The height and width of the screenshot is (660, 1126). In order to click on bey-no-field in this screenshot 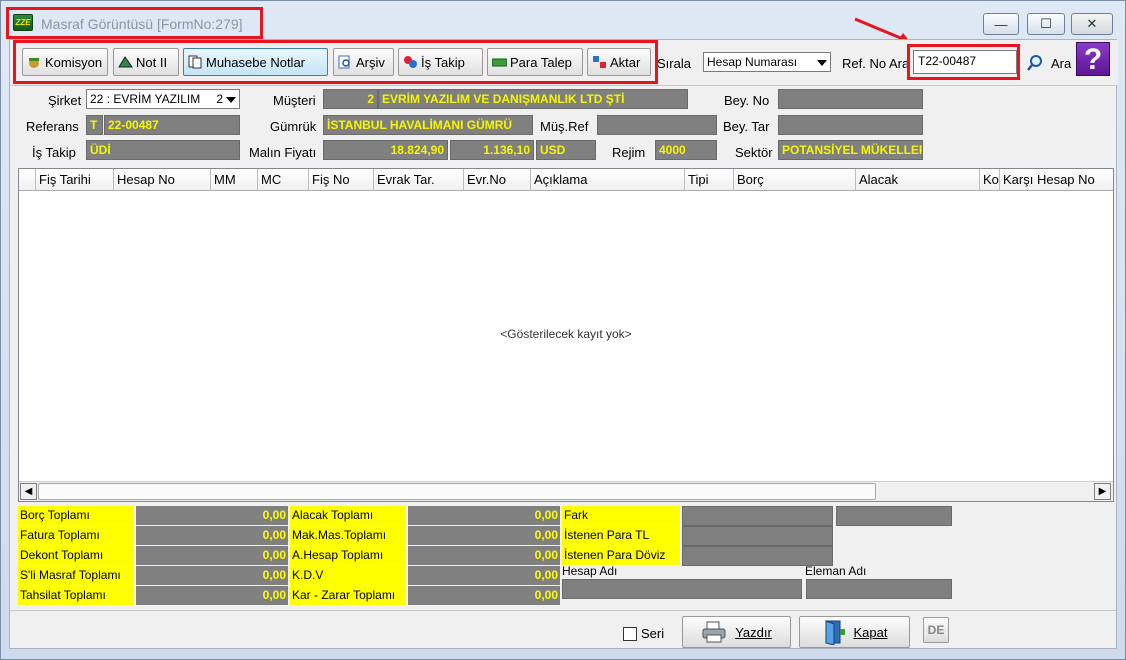, I will do `click(850, 99)`.